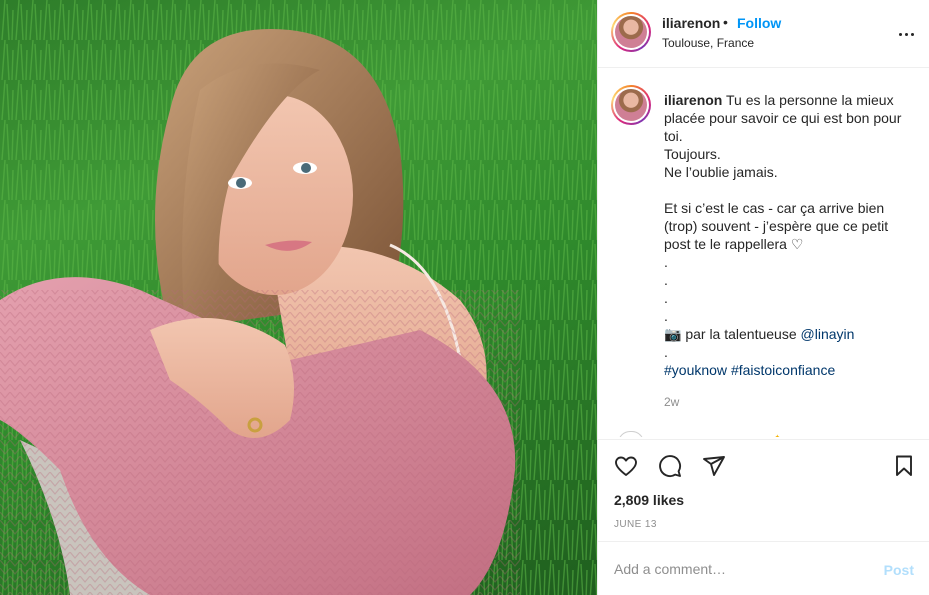 This screenshot has height=595, width=929. Describe the element at coordinates (777, 435) in the screenshot. I see `comment-emoji-peek: ✦` at that location.